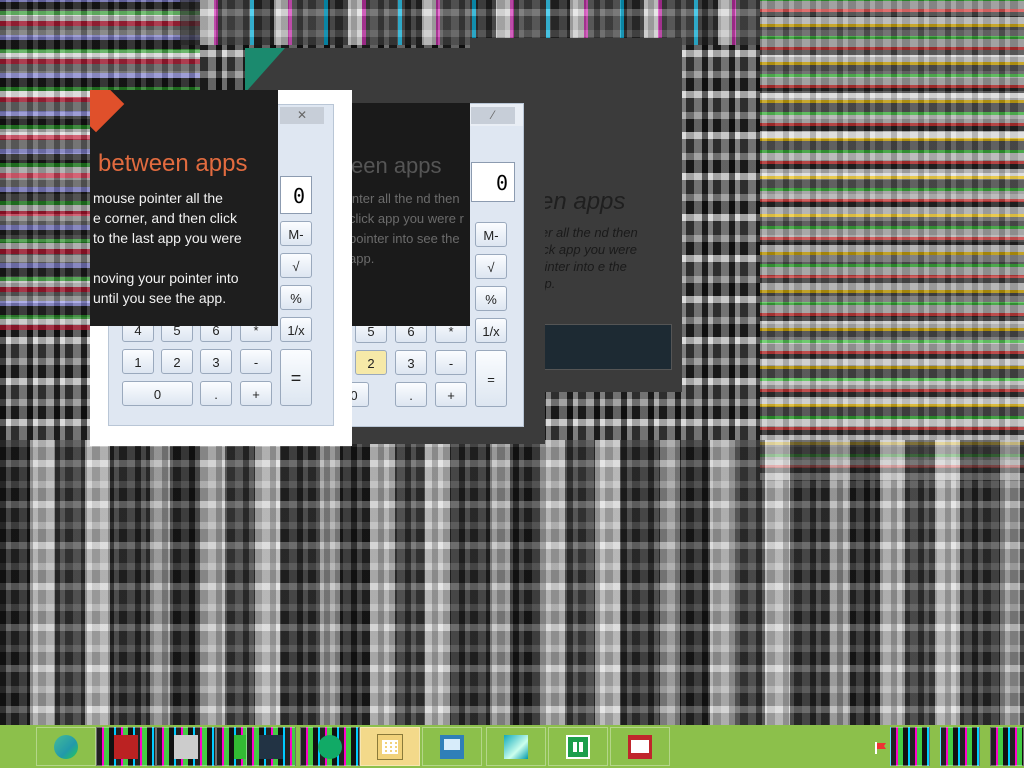 The image size is (1024, 768). What do you see at coordinates (160, 298) in the screenshot?
I see `tip-line: until you see the app.` at bounding box center [160, 298].